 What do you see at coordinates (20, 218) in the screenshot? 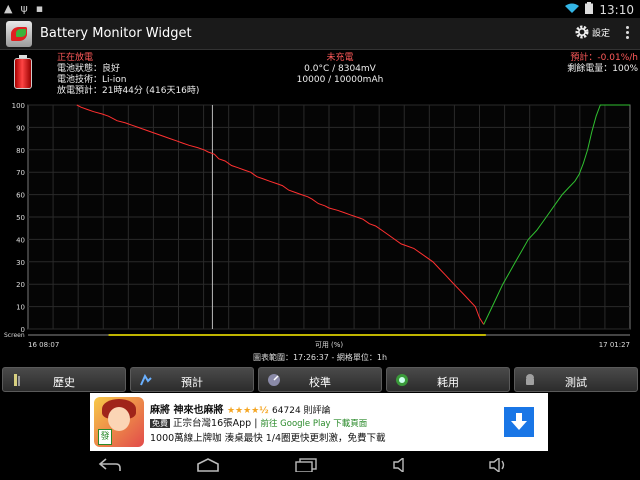
I see `y-tick-label: 50` at bounding box center [20, 218].